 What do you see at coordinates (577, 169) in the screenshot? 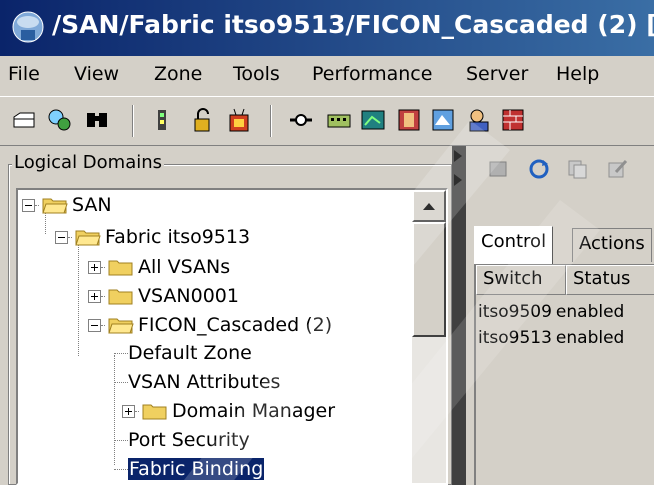
I see `copy-icon` at bounding box center [577, 169].